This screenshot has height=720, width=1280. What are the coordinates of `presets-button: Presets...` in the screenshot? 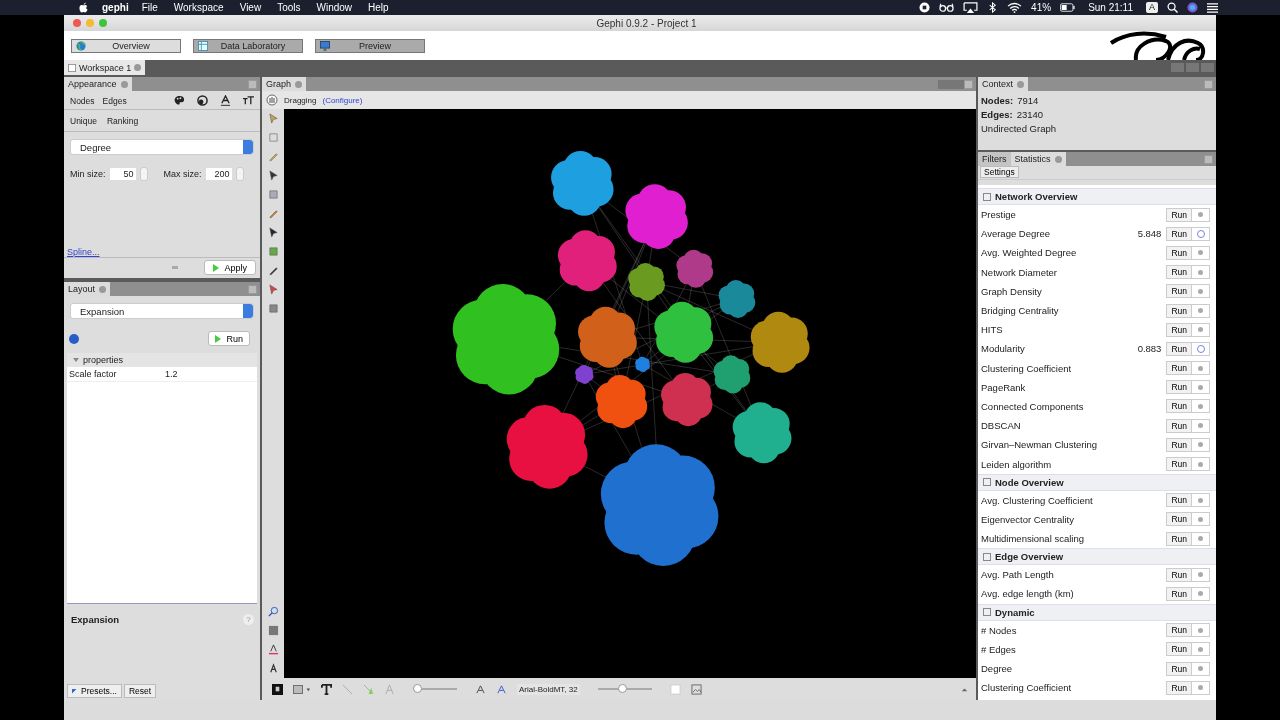 It's located at (94, 691).